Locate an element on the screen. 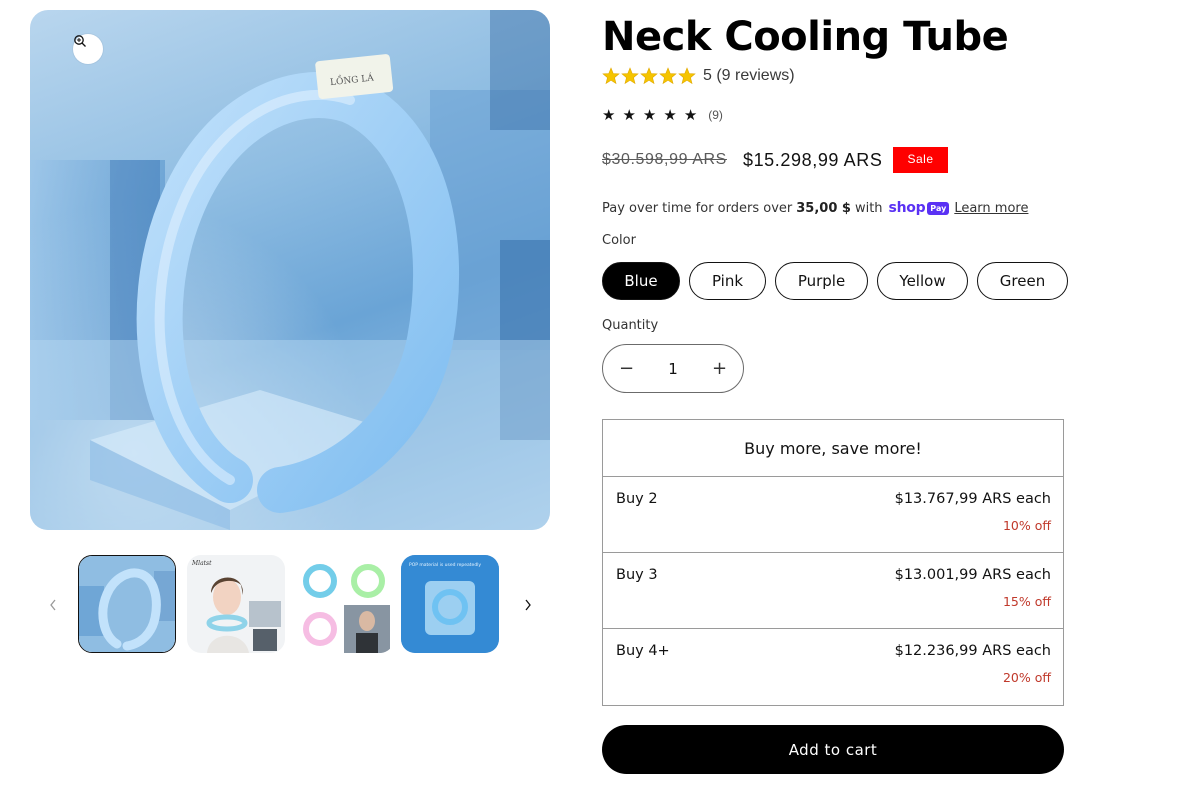 The height and width of the screenshot is (797, 1187). thumbnail-1-image is located at coordinates (127, 604).